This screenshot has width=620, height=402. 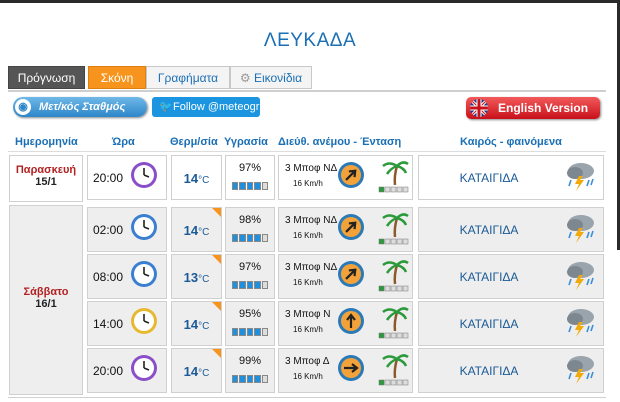 What do you see at coordinates (46, 304) in the screenshot?
I see `day-date: 16/1` at bounding box center [46, 304].